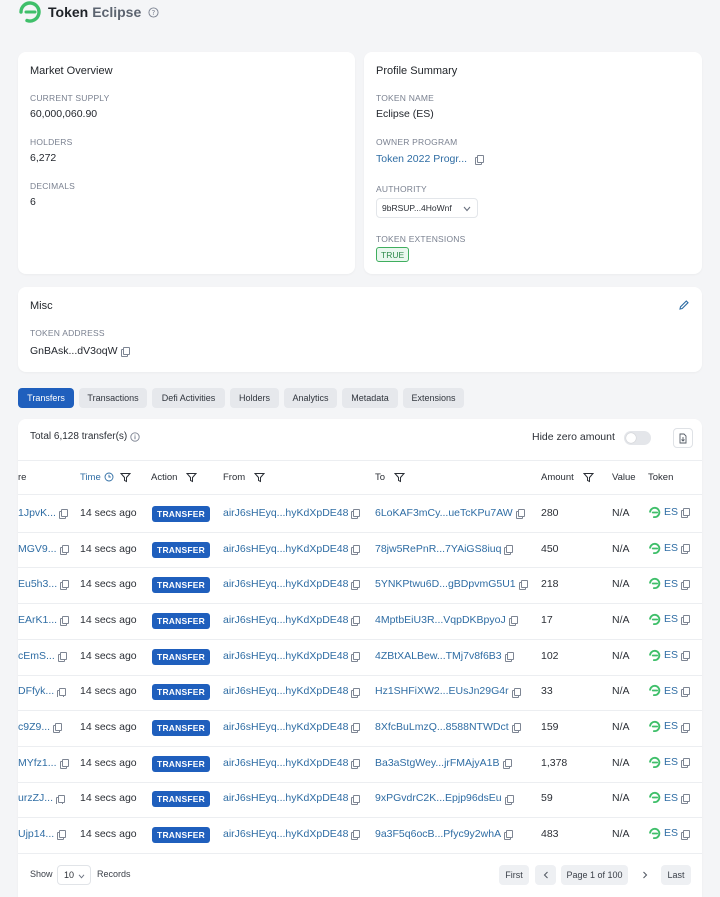  Describe the element at coordinates (676, 875) in the screenshot. I see `last-page-button: Last` at that location.